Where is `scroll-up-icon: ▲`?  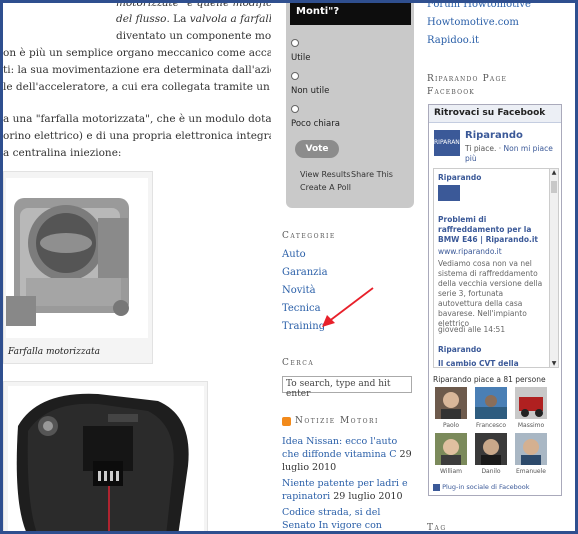 scroll-up-icon: ▲ is located at coordinates (554, 173).